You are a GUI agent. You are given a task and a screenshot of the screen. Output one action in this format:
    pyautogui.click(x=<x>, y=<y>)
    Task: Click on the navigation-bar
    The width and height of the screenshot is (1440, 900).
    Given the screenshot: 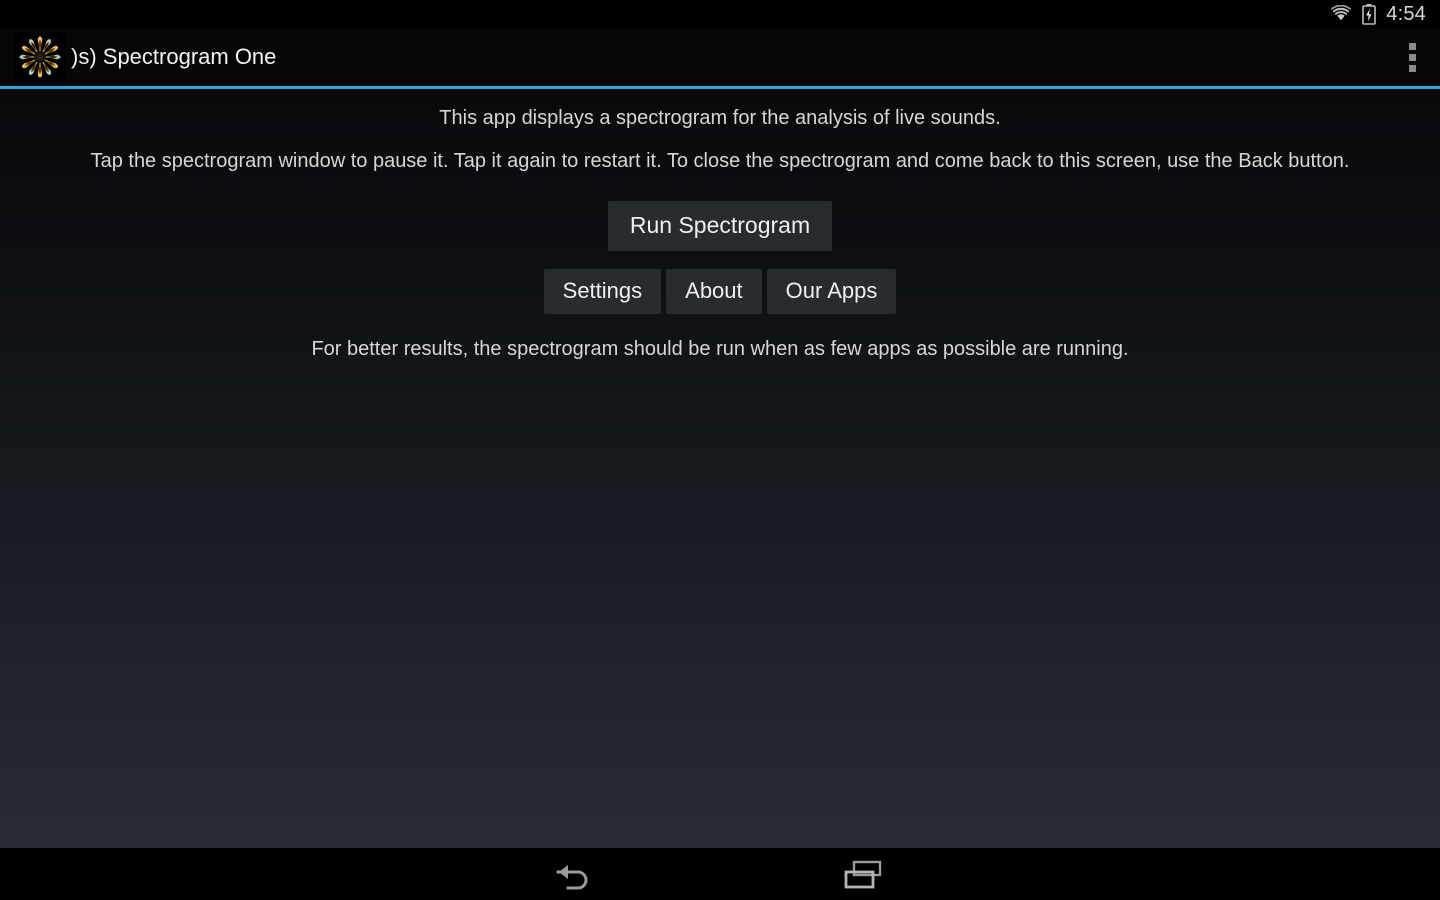 What is the action you would take?
    pyautogui.click(x=720, y=874)
    